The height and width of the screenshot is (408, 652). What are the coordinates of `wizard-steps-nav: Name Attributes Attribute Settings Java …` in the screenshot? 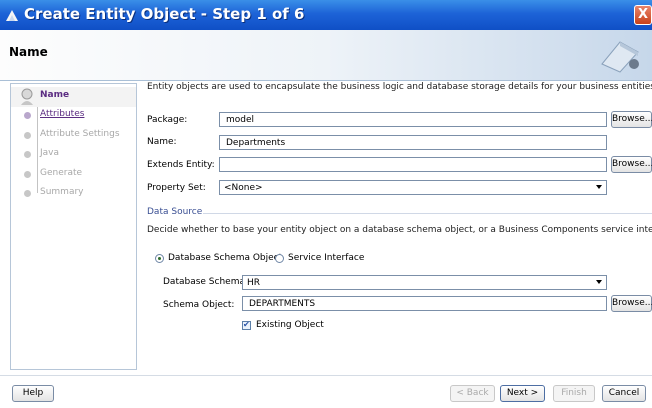 It's located at (73, 226).